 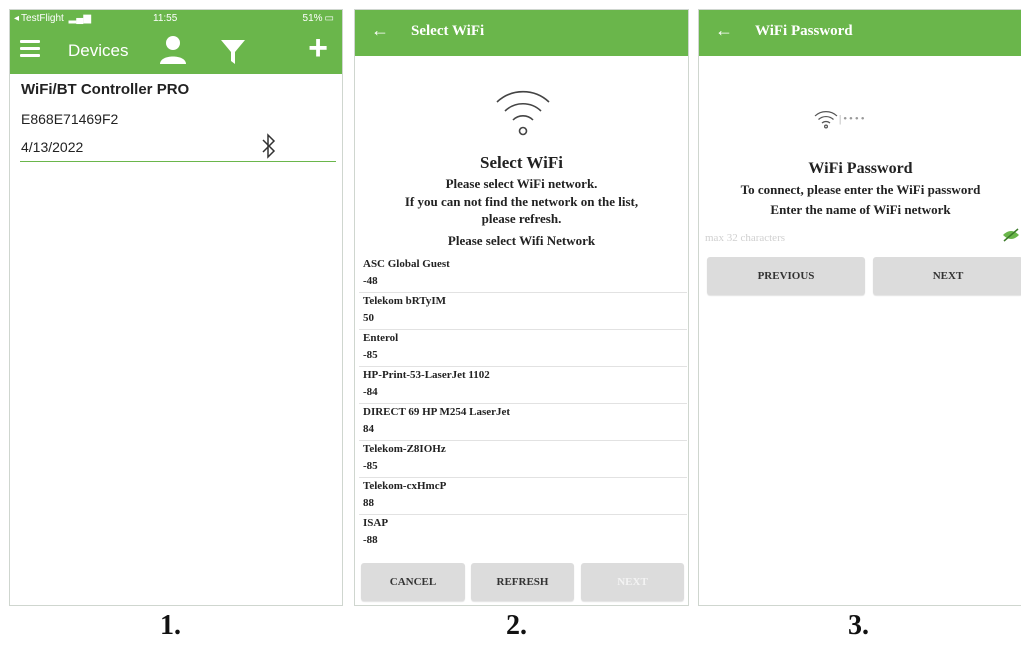 What do you see at coordinates (406, 264) in the screenshot?
I see `network-ssid: ASC Global Guest` at bounding box center [406, 264].